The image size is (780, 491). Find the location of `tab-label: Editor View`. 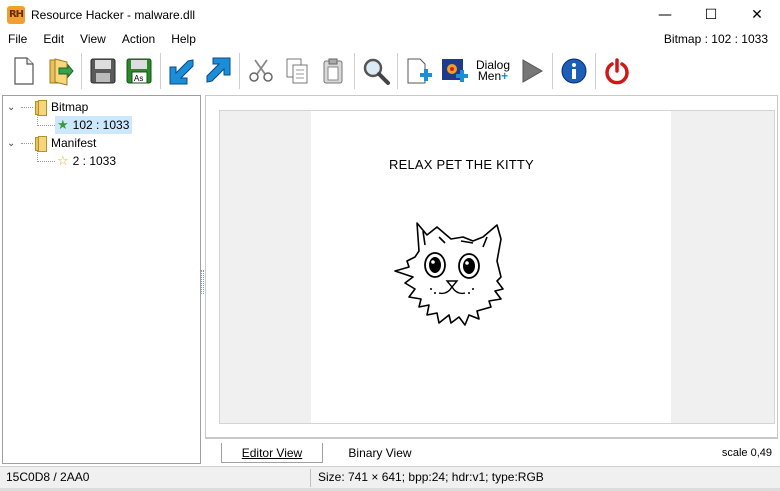

tab-label: Editor View is located at coordinates (272, 452).